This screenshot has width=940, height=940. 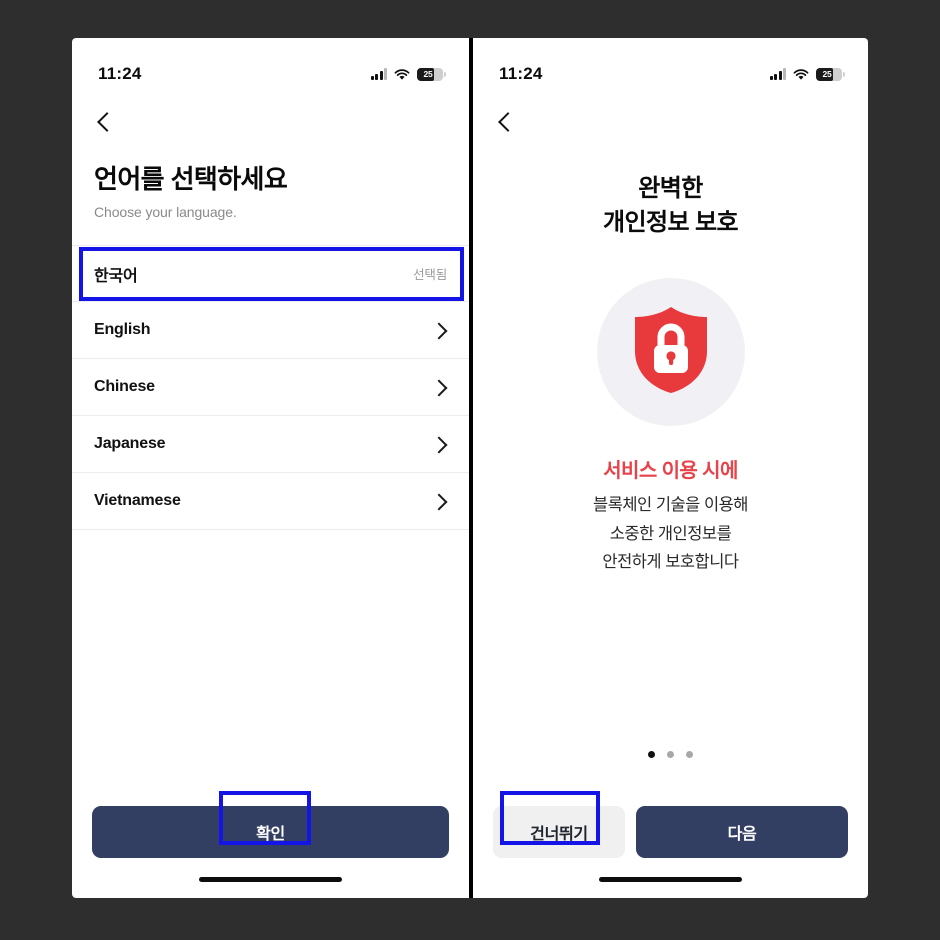 I want to click on language-option-korean: 한국어 선택됨, so click(x=270, y=274).